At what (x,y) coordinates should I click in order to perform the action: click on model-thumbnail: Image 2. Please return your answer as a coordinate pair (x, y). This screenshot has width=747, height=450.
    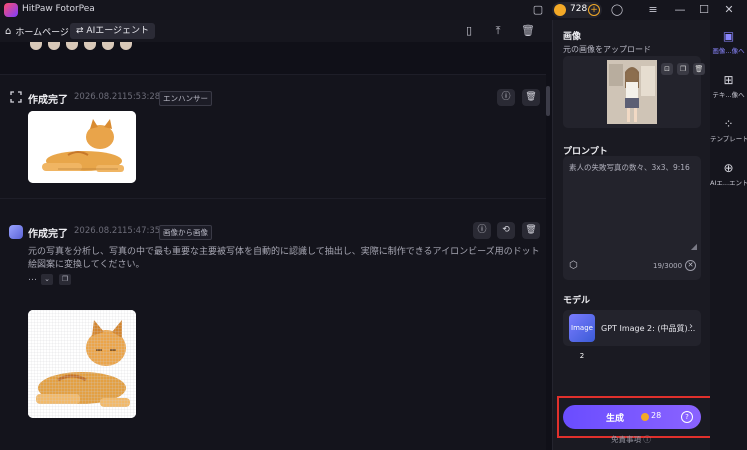
    Looking at the image, I should click on (582, 337).